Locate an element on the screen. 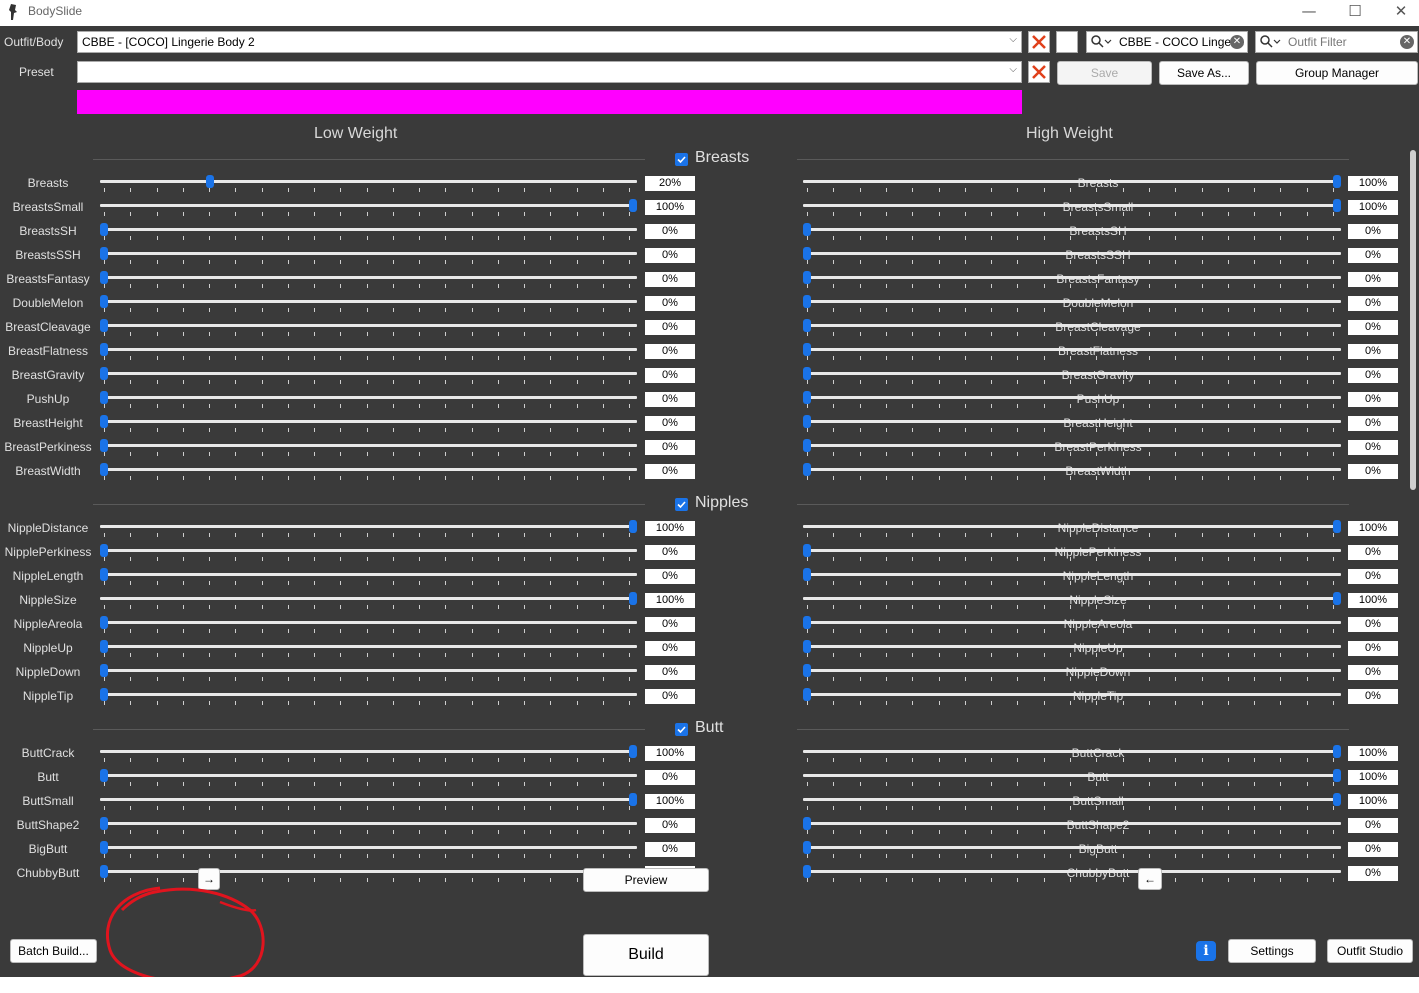  outfit-filter-input: Outfit Filter ✕ is located at coordinates (1336, 42).